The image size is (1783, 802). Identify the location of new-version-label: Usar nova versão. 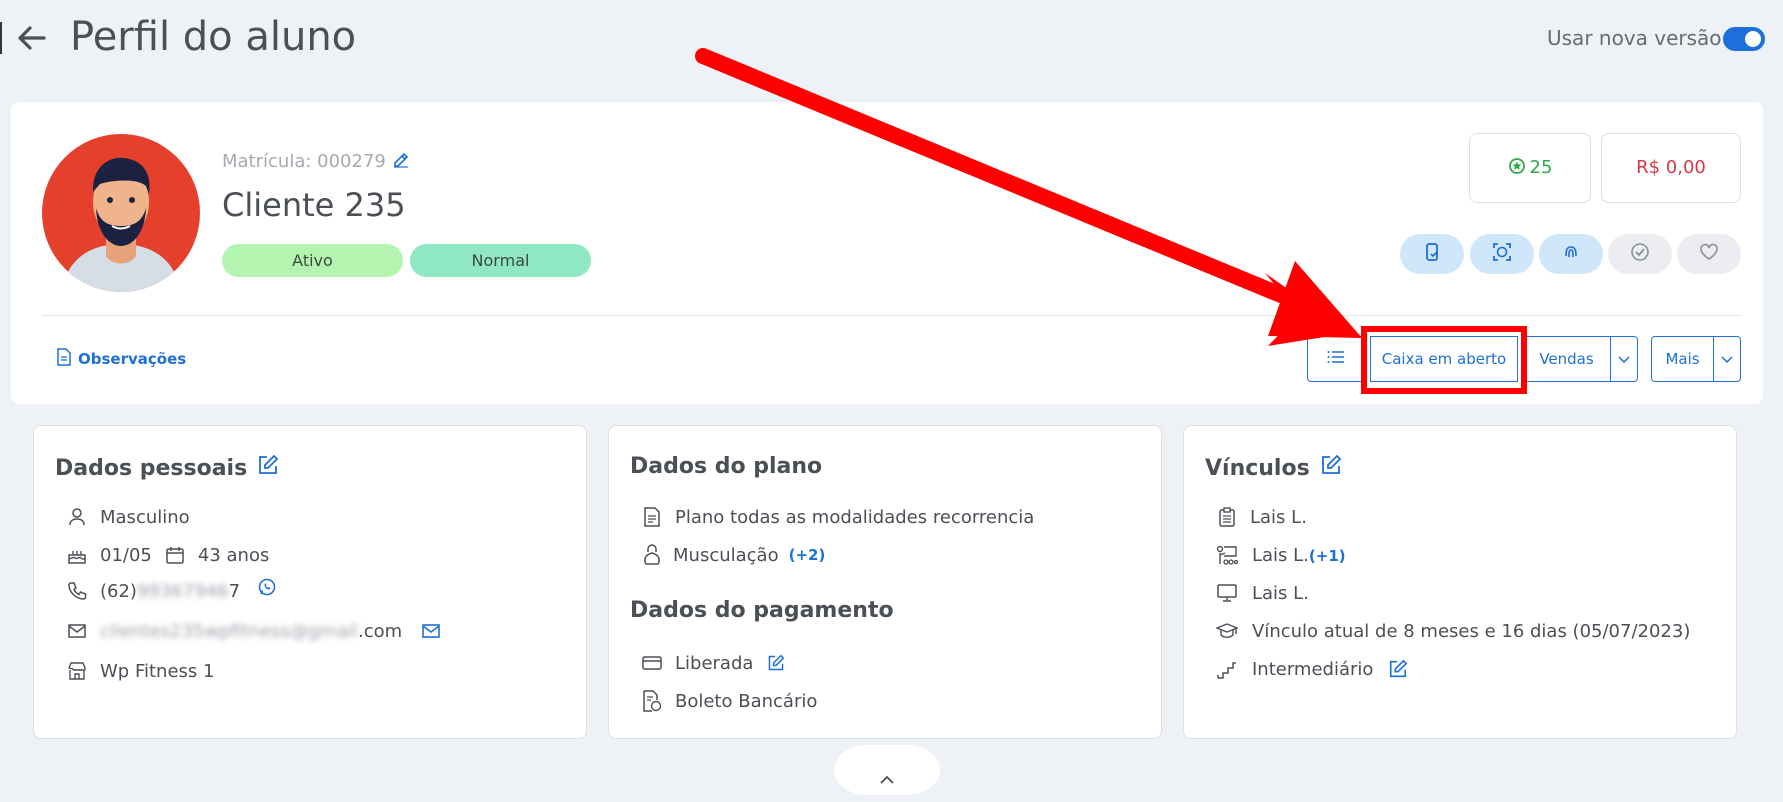
(1634, 38).